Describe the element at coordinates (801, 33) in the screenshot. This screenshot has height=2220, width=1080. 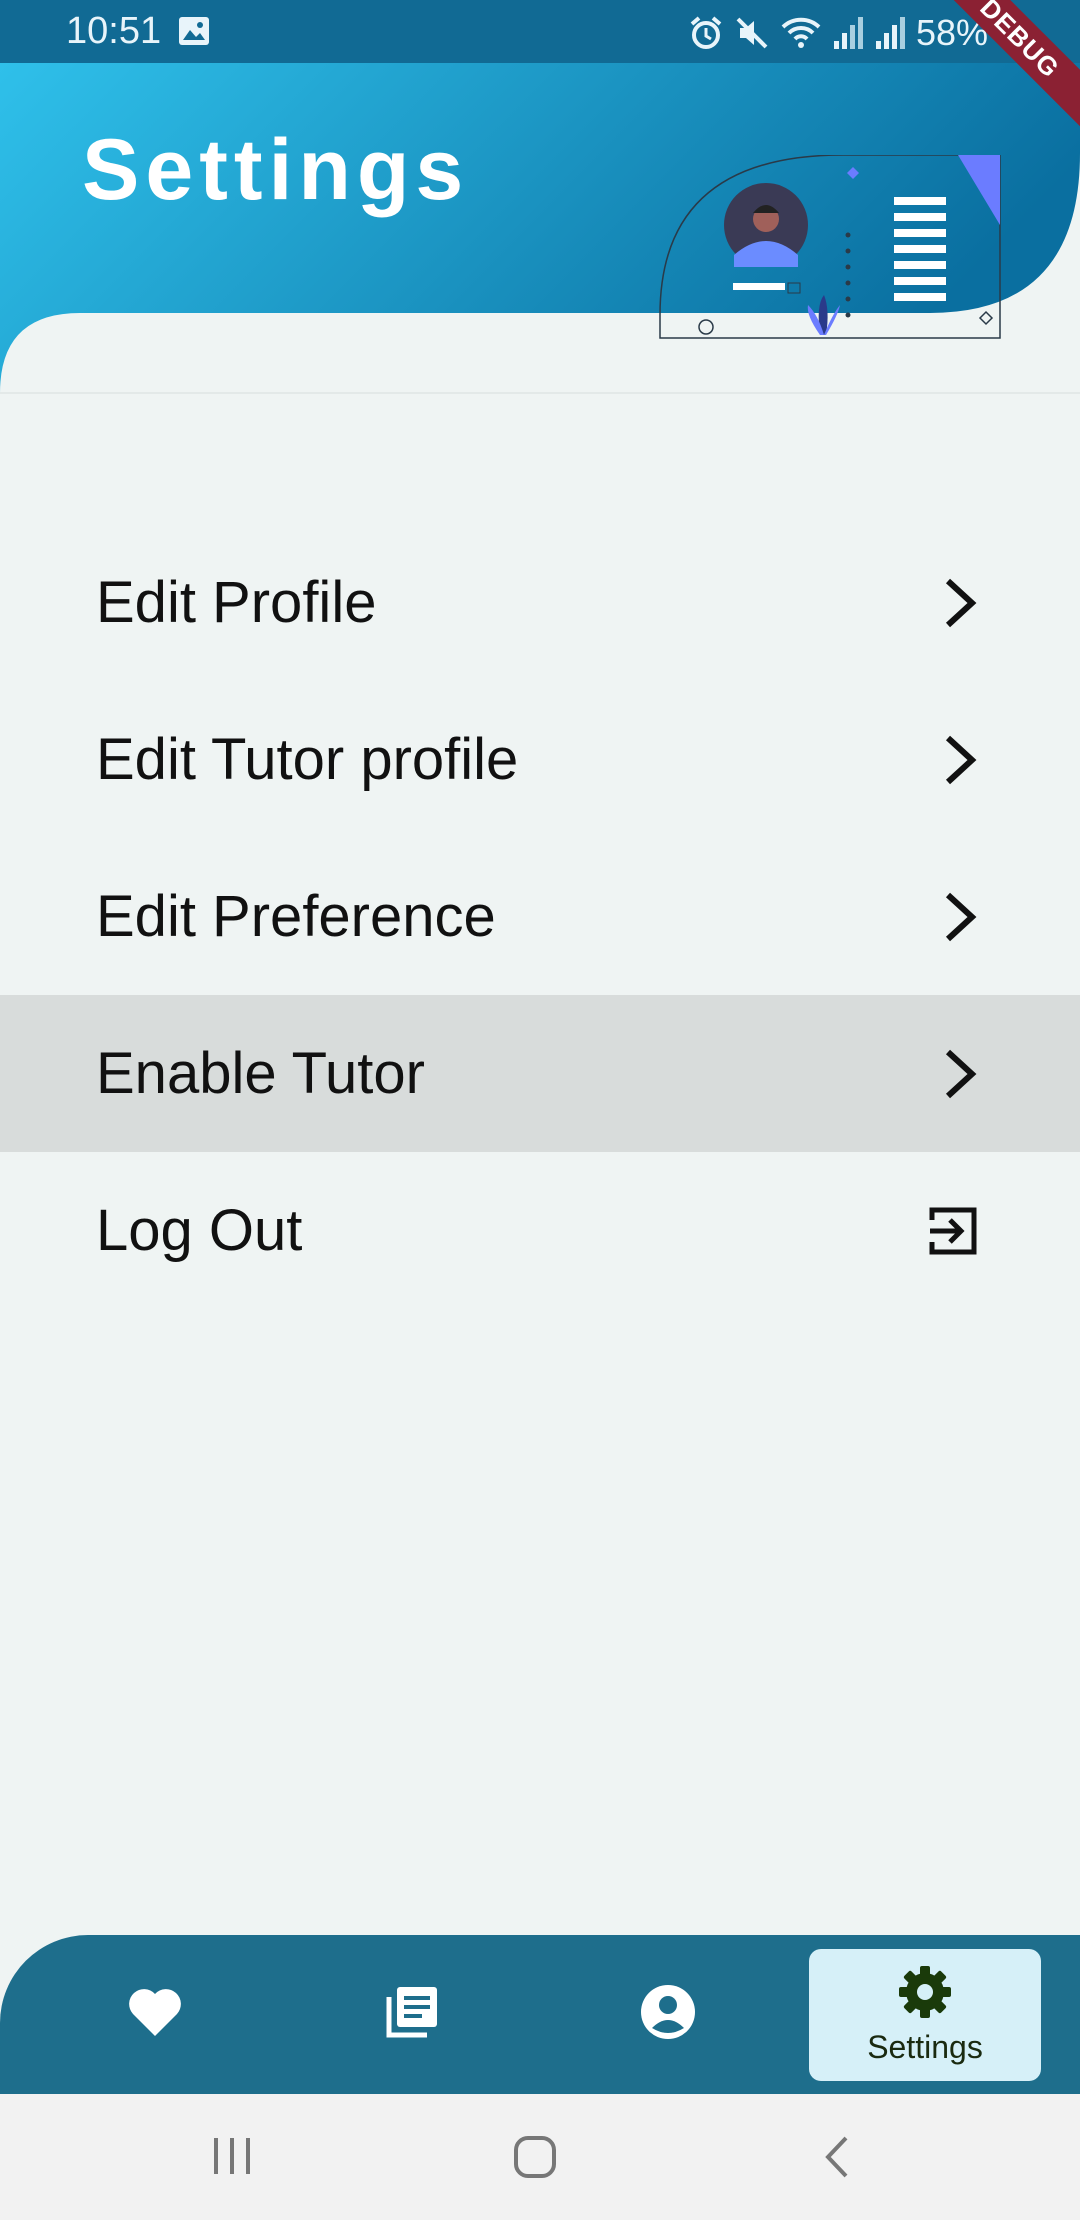
I see `wifi-icon` at that location.